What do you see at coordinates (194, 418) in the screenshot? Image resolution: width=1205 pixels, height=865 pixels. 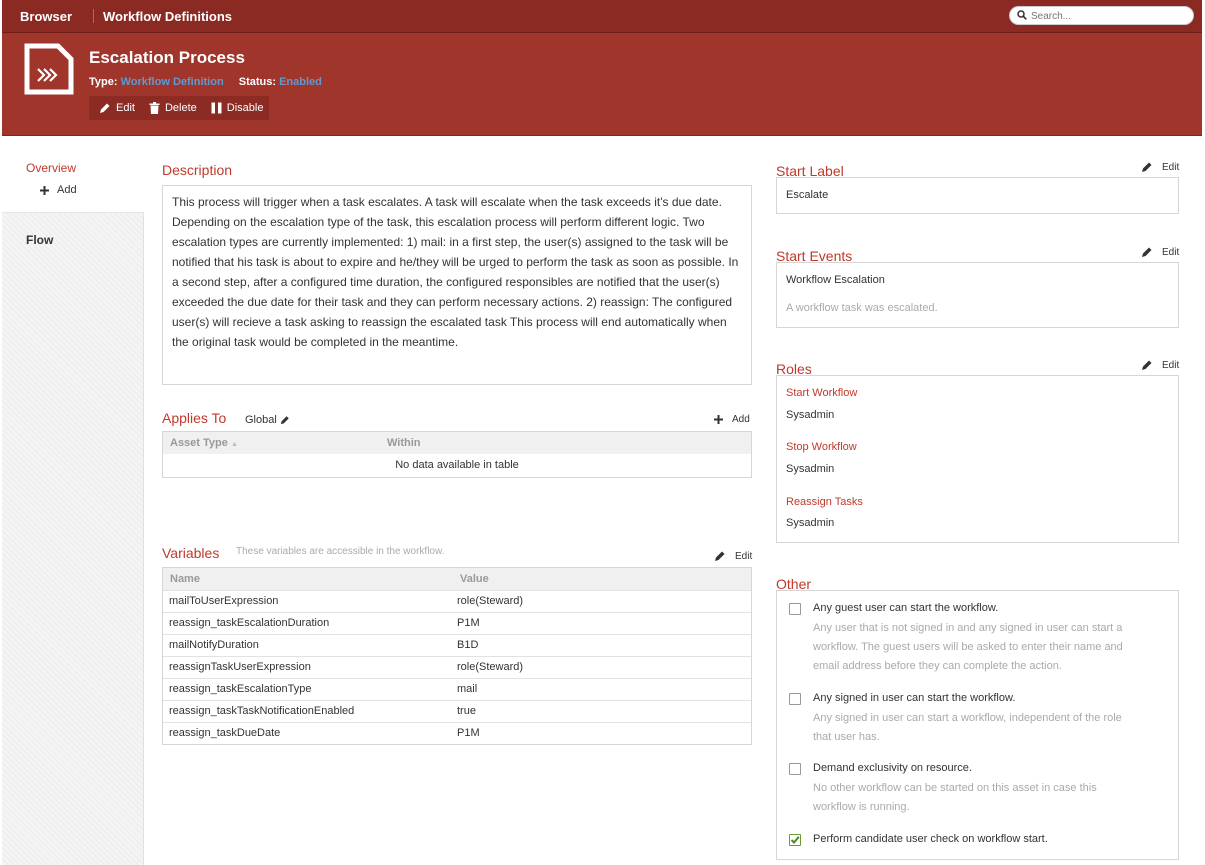 I see `applies-to-title: Applies To` at bounding box center [194, 418].